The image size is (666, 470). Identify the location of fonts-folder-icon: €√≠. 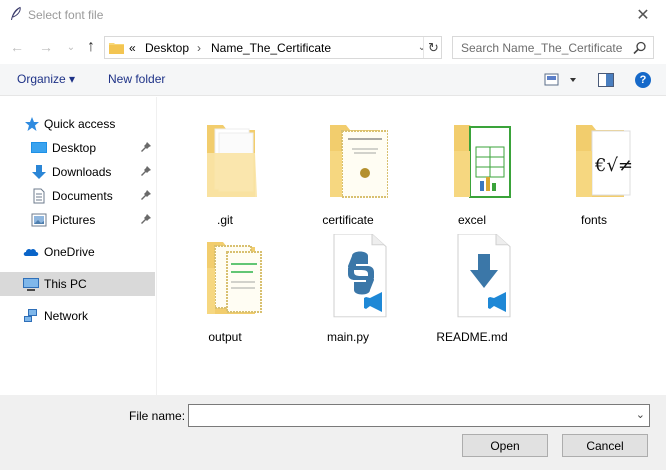
(604, 161).